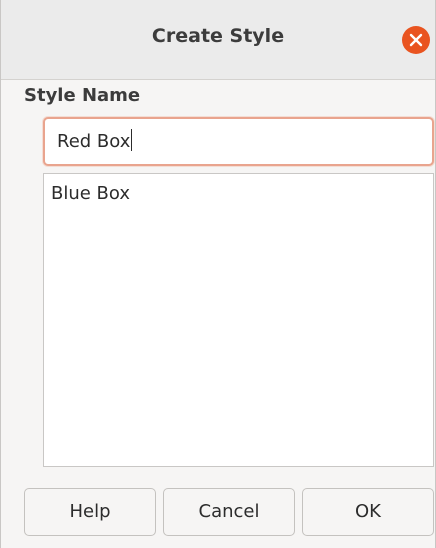 The width and height of the screenshot is (436, 548). I want to click on style-name-value: Red Box, so click(94, 141).